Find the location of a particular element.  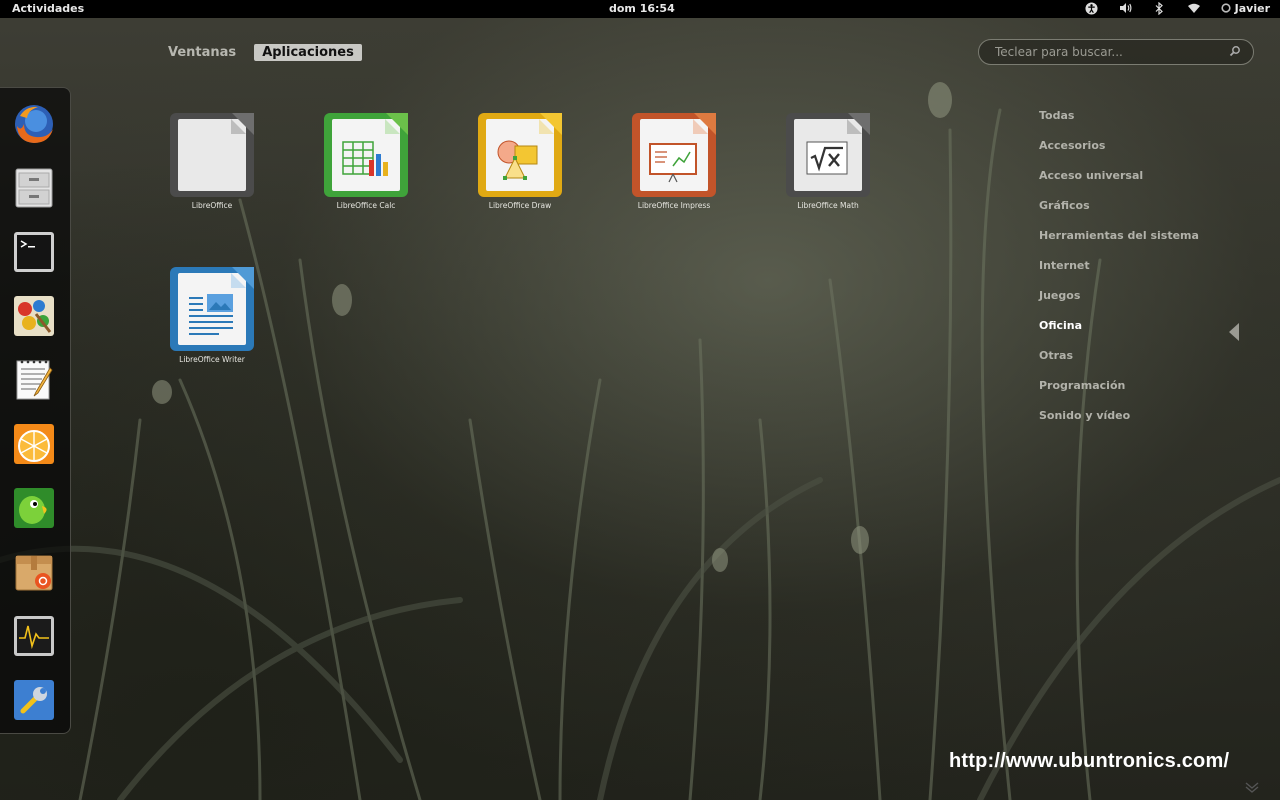

terminal-icon is located at coordinates (34, 252).